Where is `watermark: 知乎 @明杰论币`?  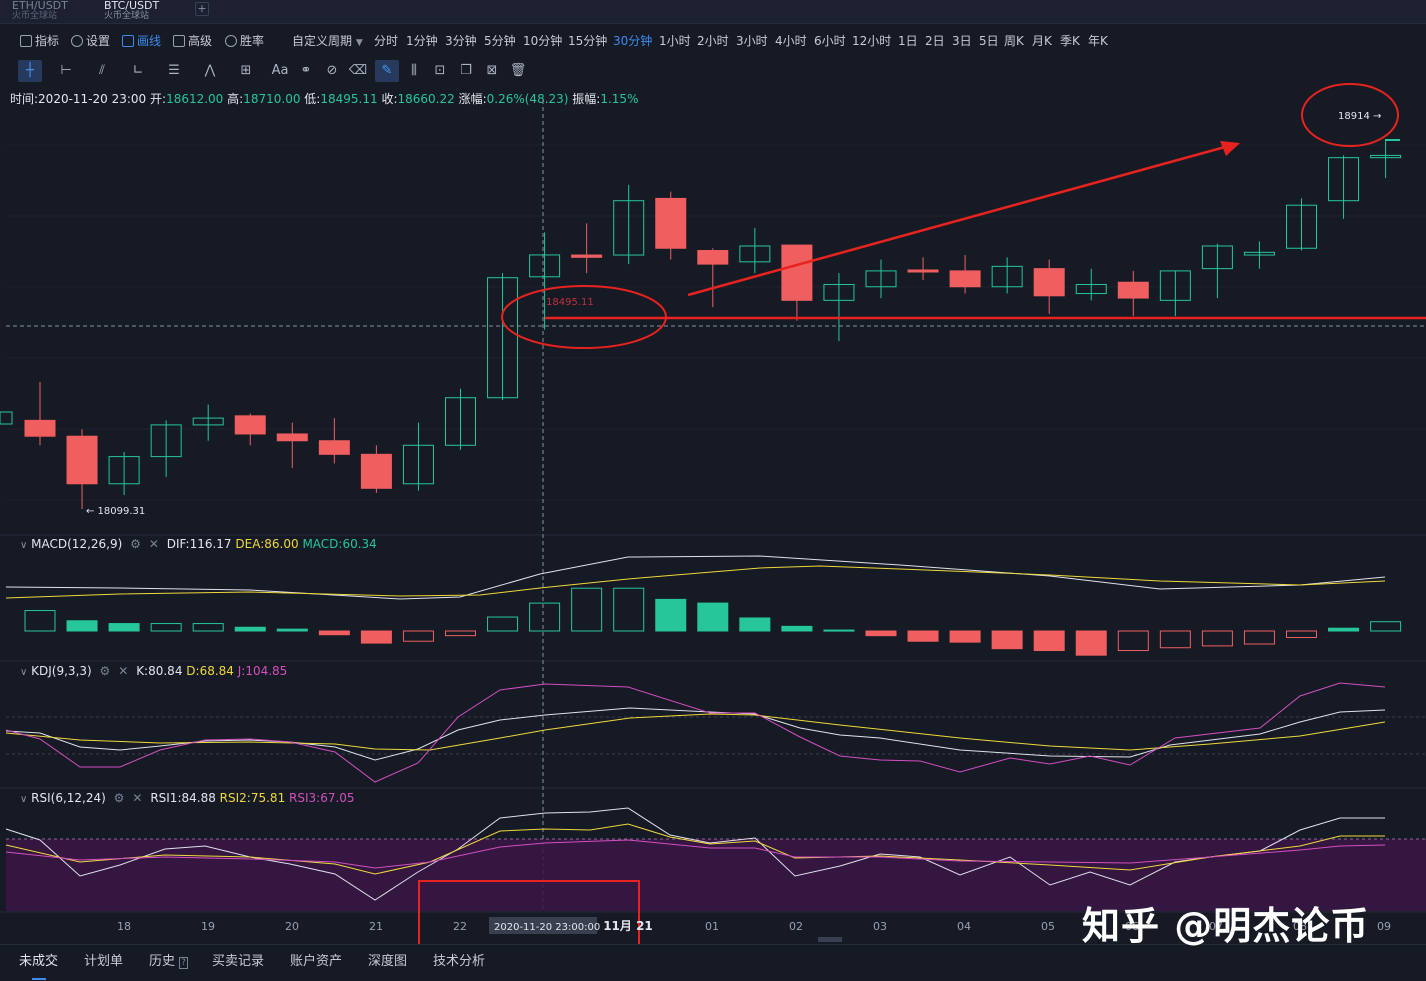 watermark: 知乎 @明杰论币 is located at coordinates (1226, 926).